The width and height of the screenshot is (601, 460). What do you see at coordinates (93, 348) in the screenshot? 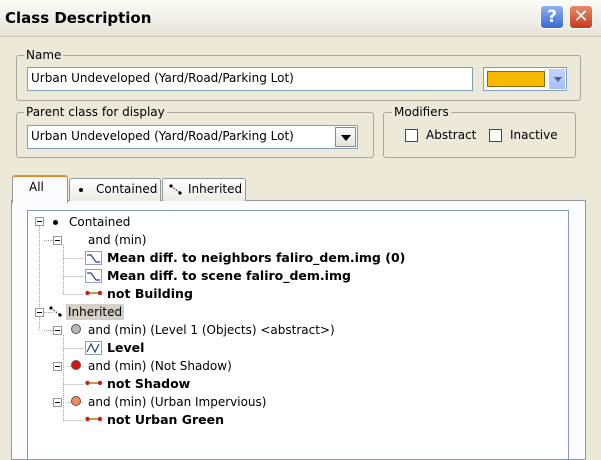
I see `level-function-icon` at bounding box center [93, 348].